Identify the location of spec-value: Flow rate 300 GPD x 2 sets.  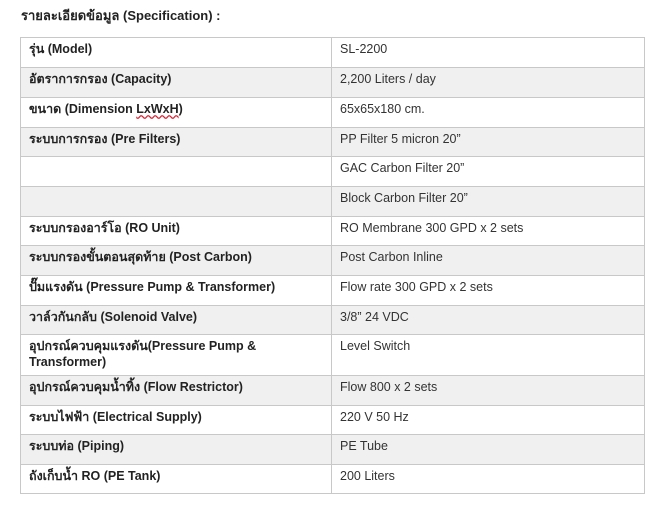
(488, 290).